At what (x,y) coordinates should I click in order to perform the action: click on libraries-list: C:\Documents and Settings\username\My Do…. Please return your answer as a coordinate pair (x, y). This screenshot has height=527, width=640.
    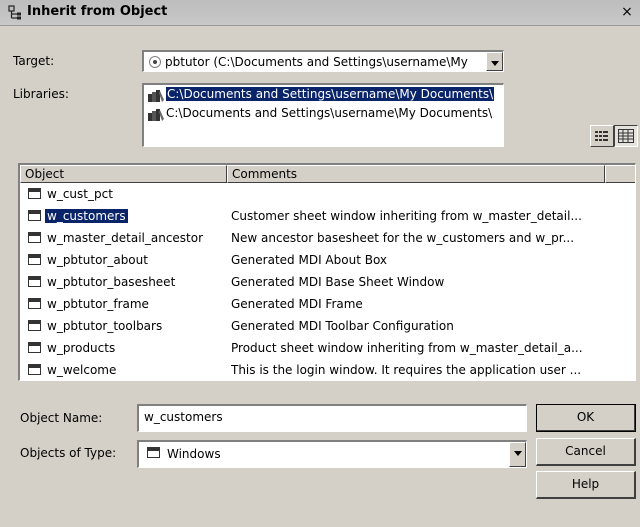
    Looking at the image, I should click on (323, 115).